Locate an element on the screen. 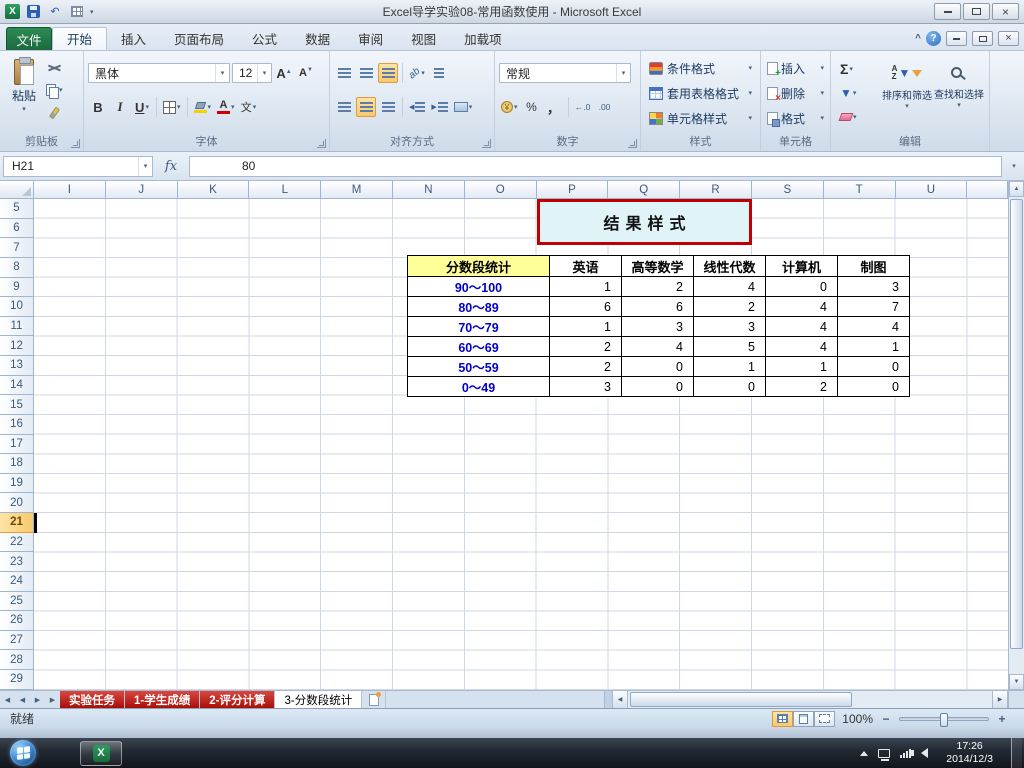 The height and width of the screenshot is (768, 1024). scroll-up-button: ▲ is located at coordinates (1016, 189).